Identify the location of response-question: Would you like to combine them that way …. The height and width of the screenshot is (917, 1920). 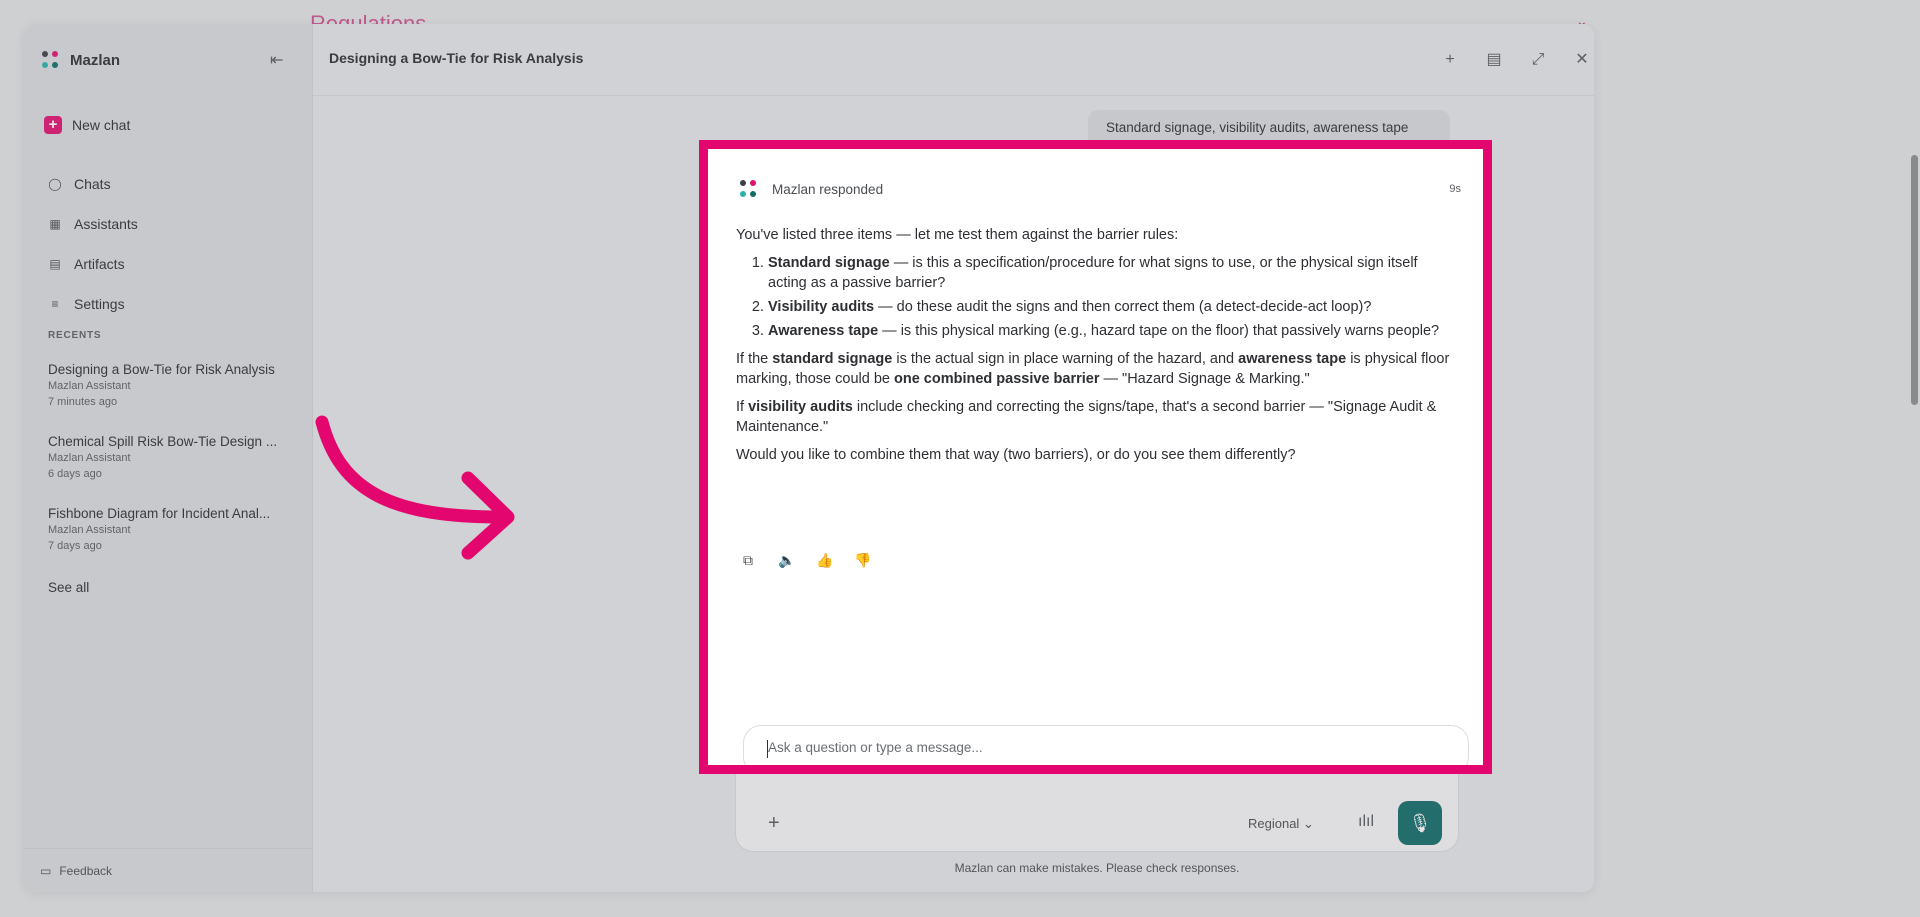
(1016, 455).